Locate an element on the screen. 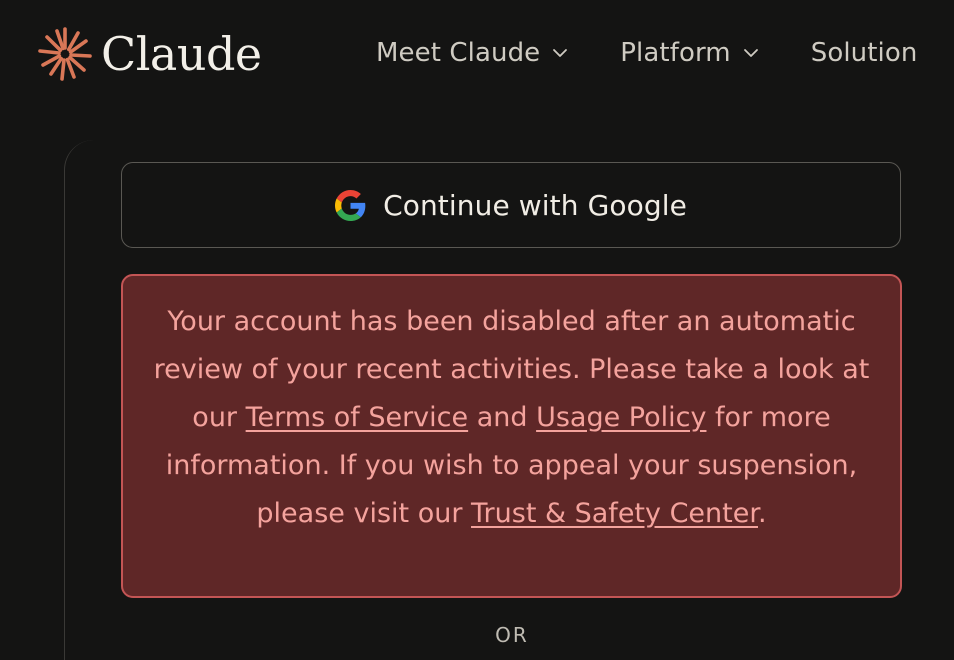  brand-name: Claude is located at coordinates (181, 54).